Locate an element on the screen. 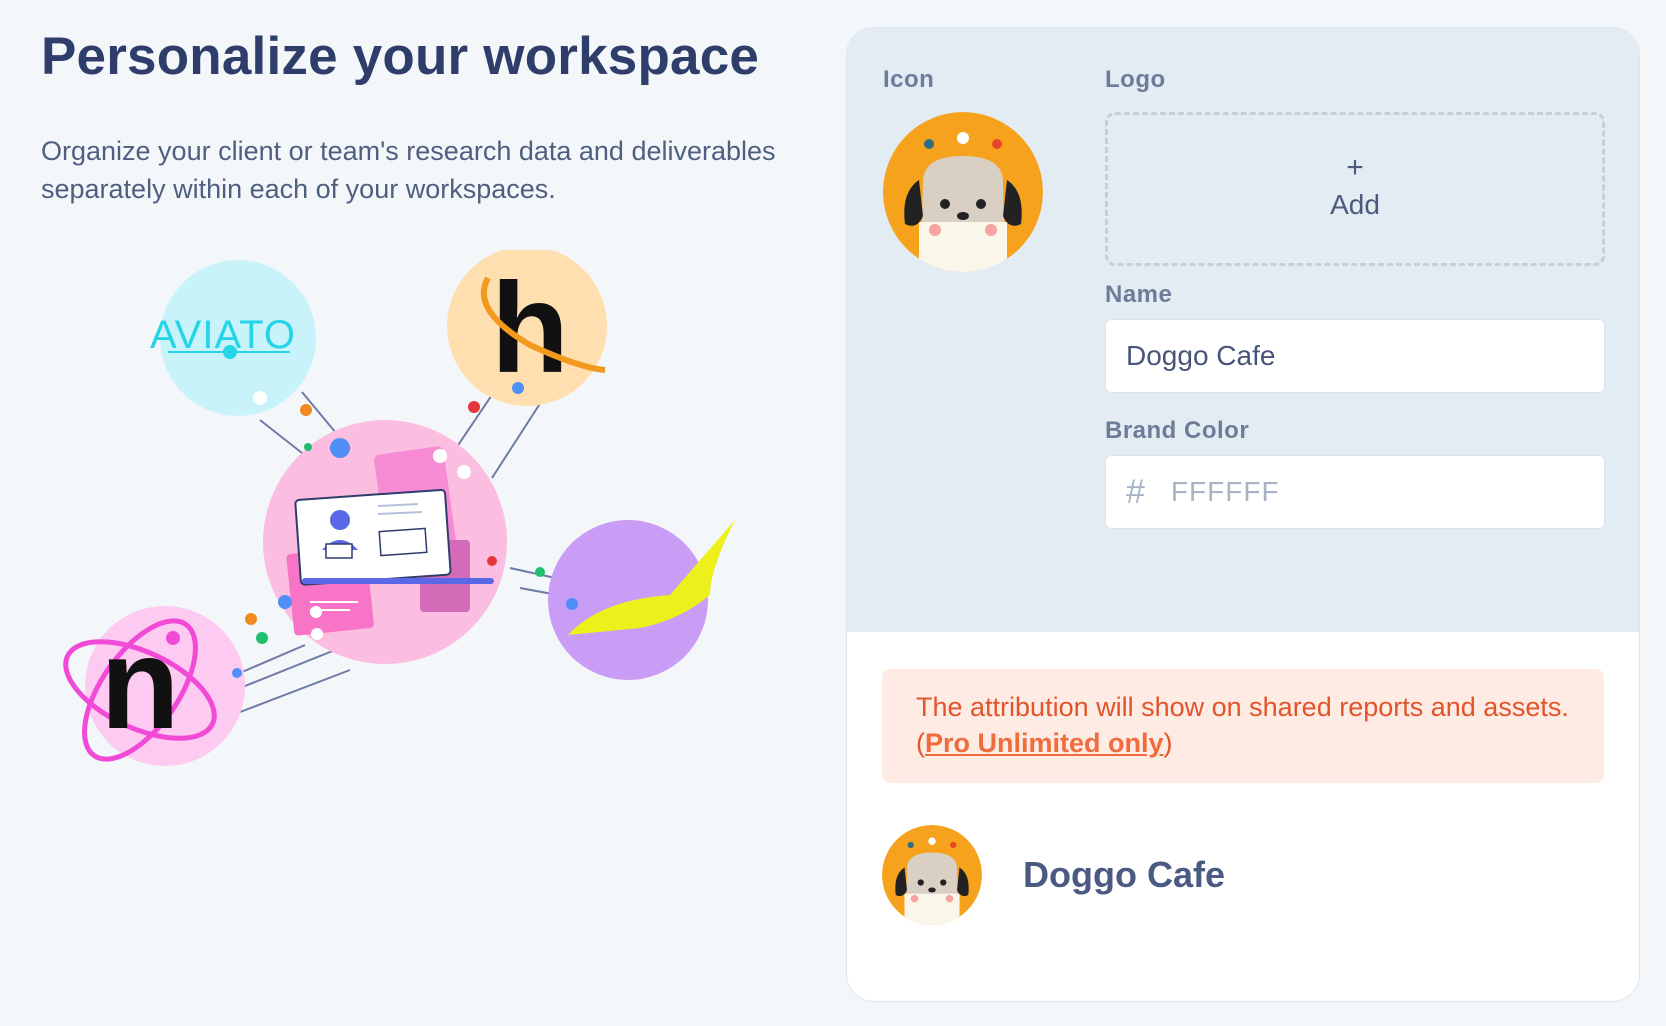 The height and width of the screenshot is (1026, 1666). brand-color-placeholder: FFFFFF is located at coordinates (1225, 491).